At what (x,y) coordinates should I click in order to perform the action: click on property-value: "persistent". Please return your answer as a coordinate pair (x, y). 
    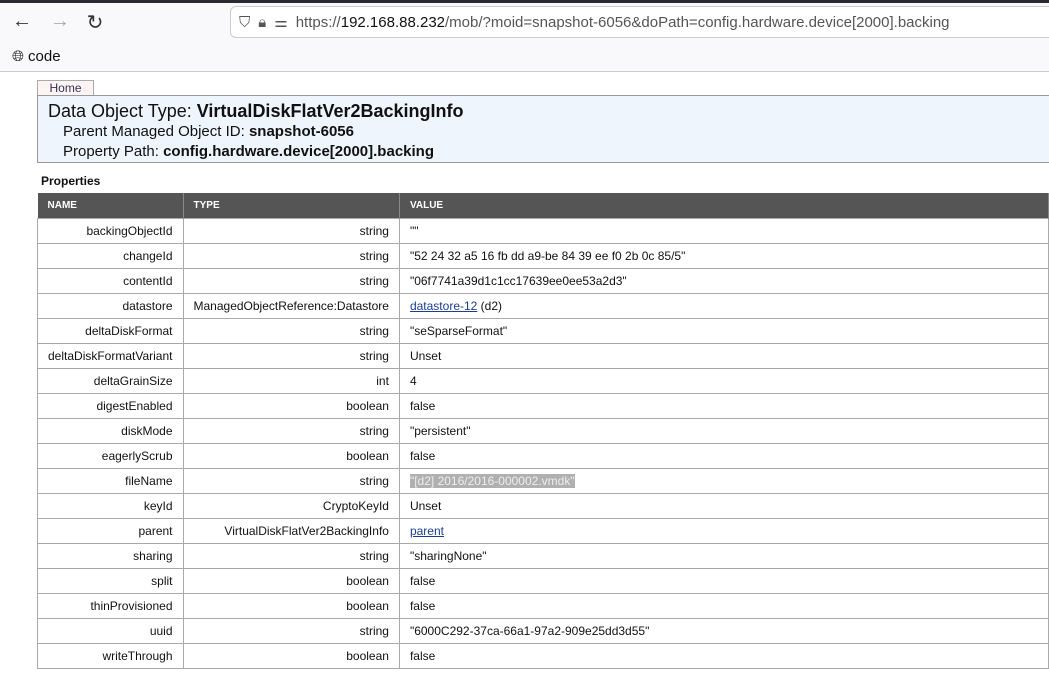
    Looking at the image, I should click on (723, 430).